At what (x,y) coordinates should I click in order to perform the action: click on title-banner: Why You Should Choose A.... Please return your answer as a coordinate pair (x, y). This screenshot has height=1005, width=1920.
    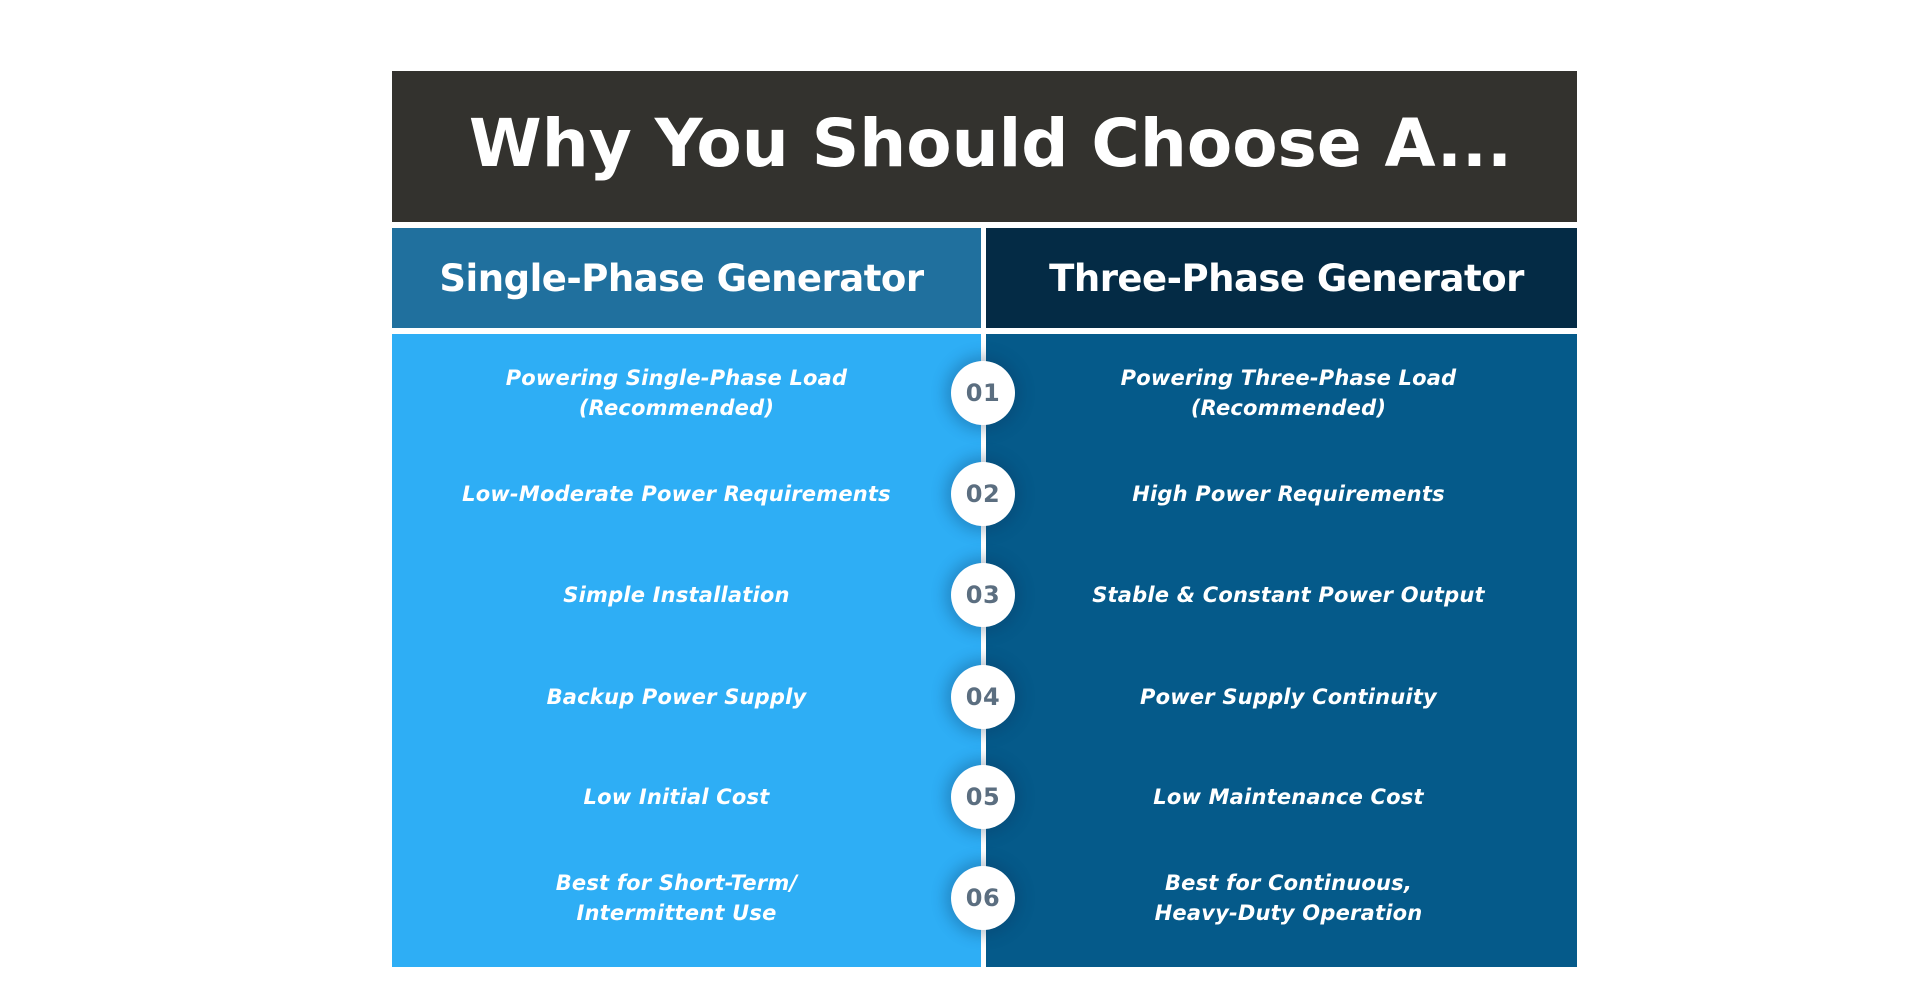
    Looking at the image, I should click on (984, 146).